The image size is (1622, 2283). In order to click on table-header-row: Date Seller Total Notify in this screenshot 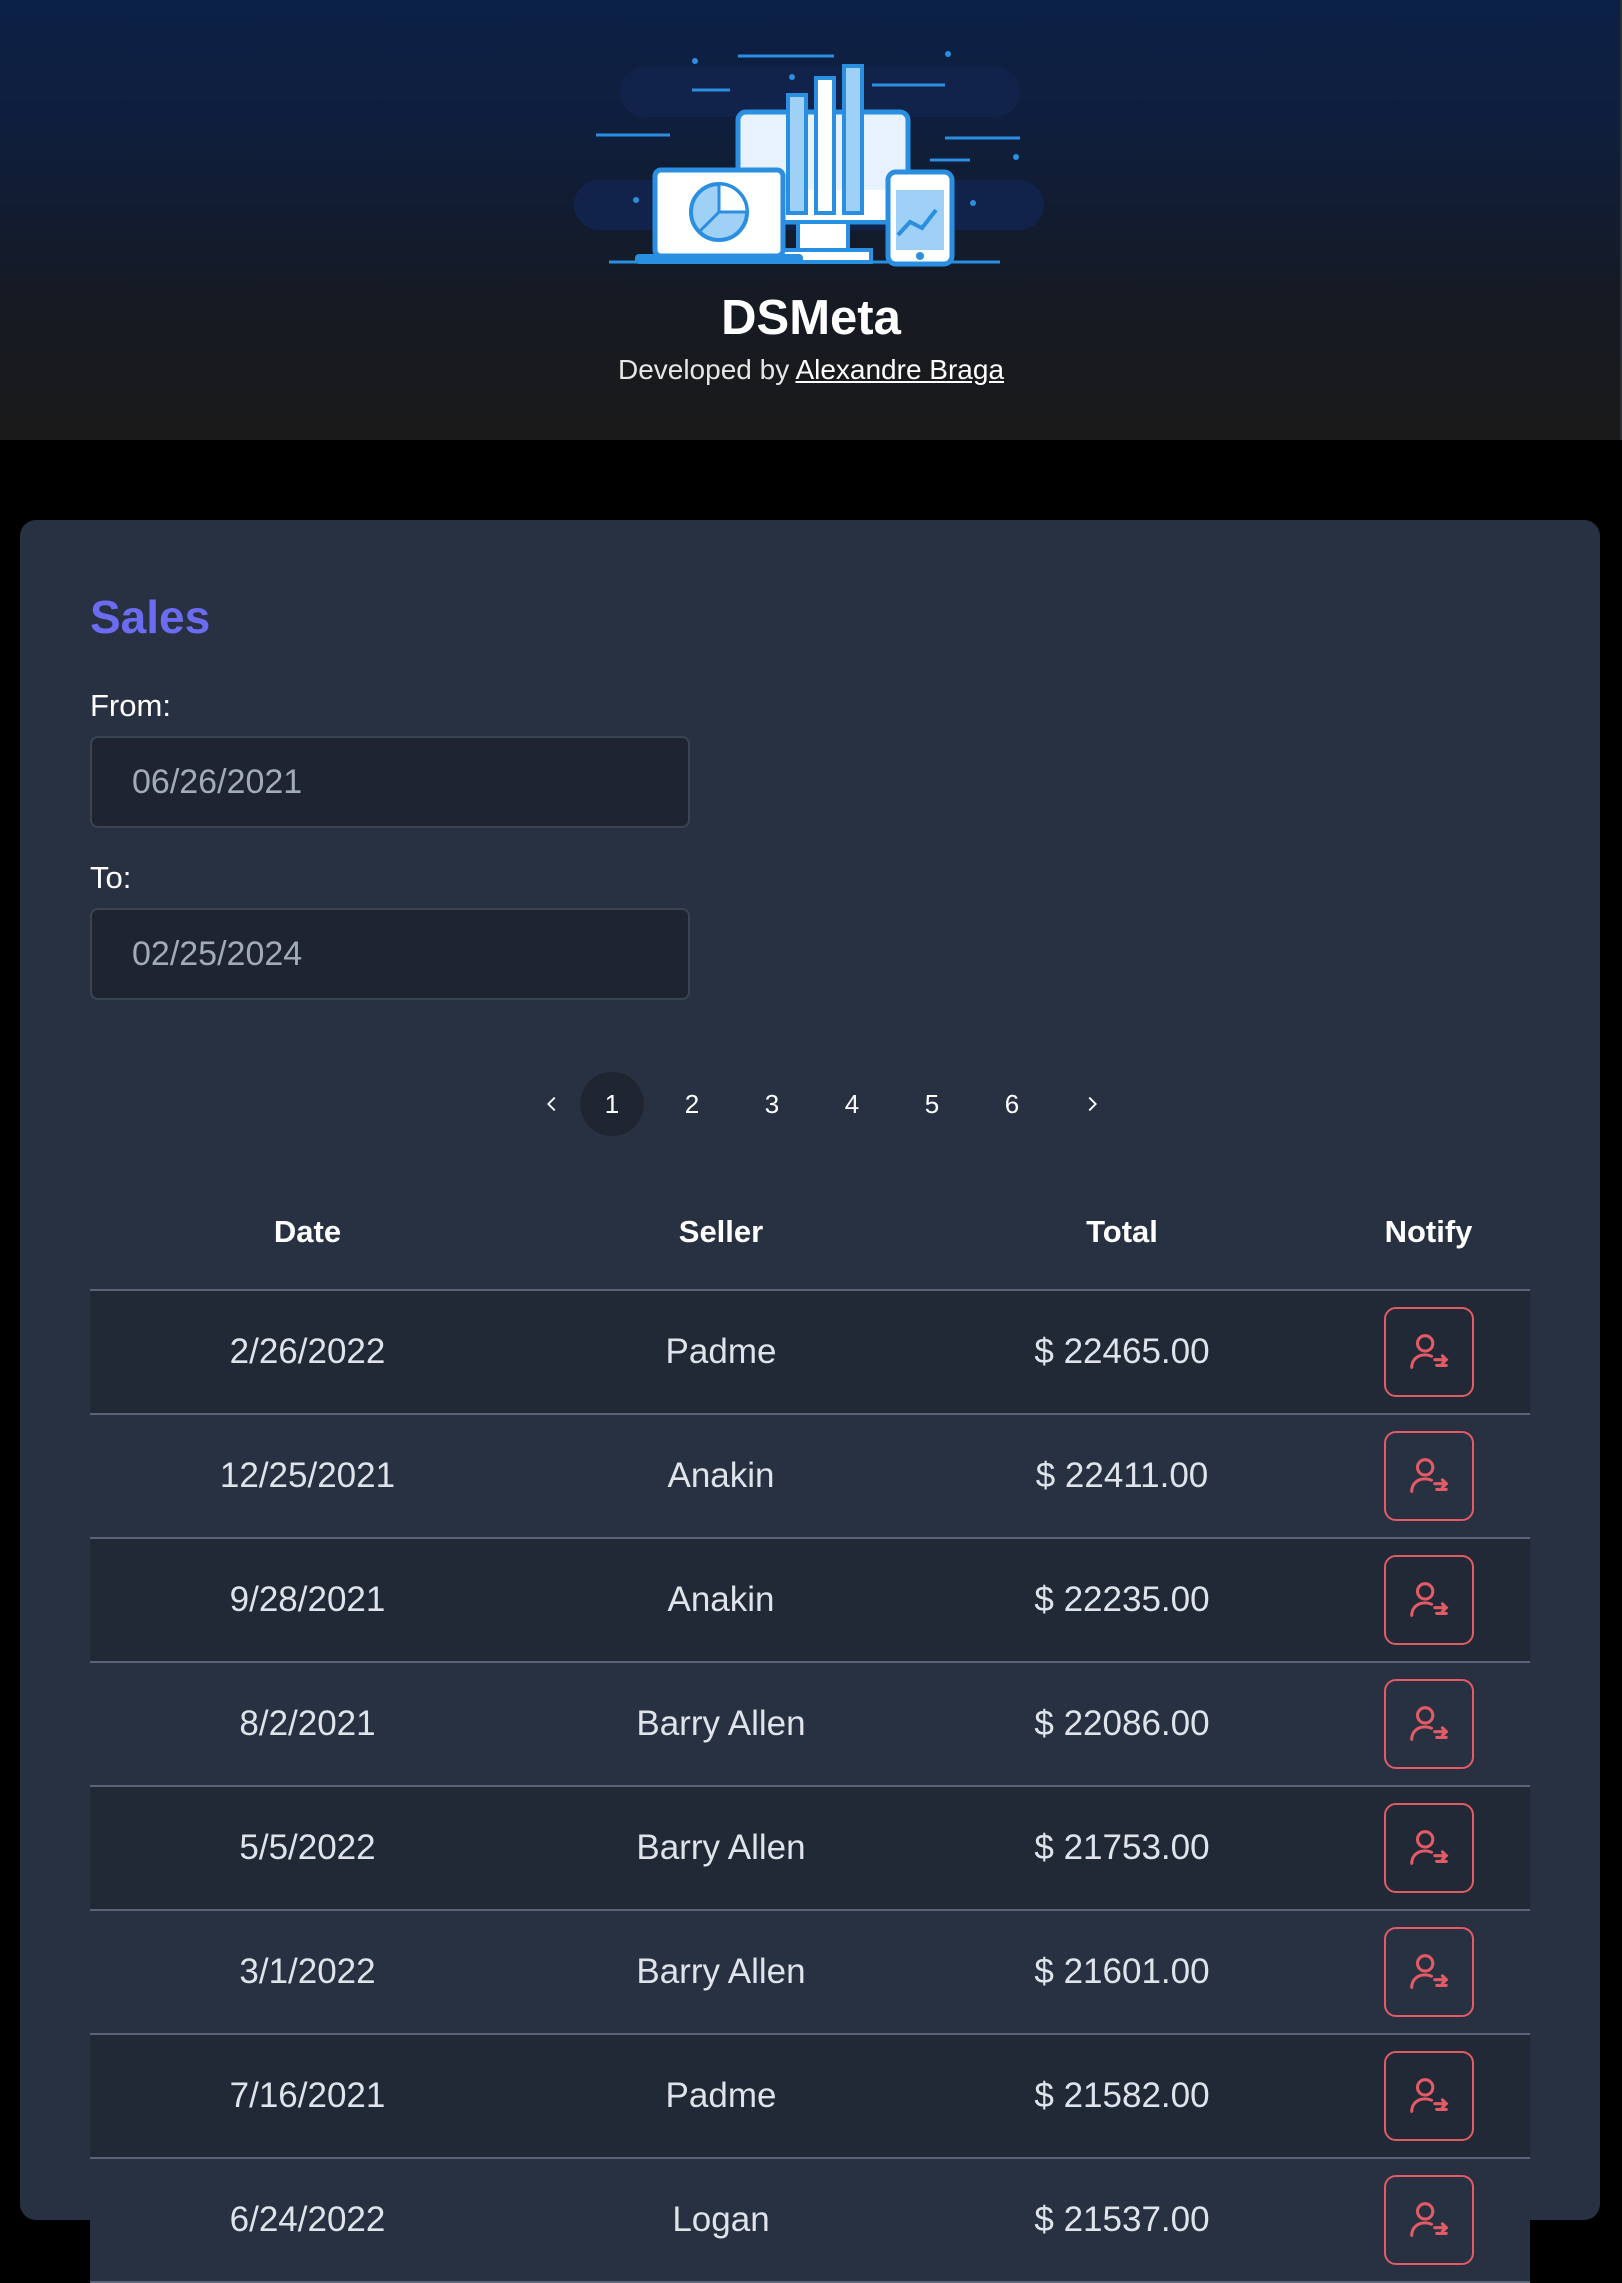, I will do `click(810, 1233)`.